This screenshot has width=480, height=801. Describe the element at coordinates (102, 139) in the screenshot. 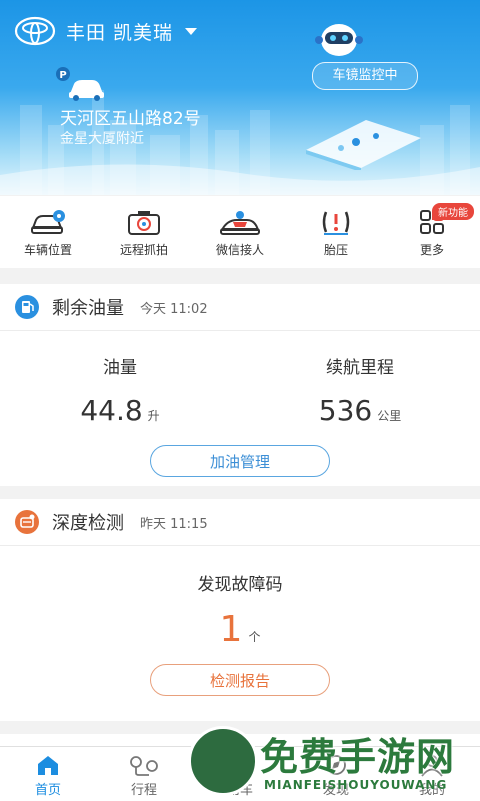

I see `location-landmark: 金星大厦附近` at that location.